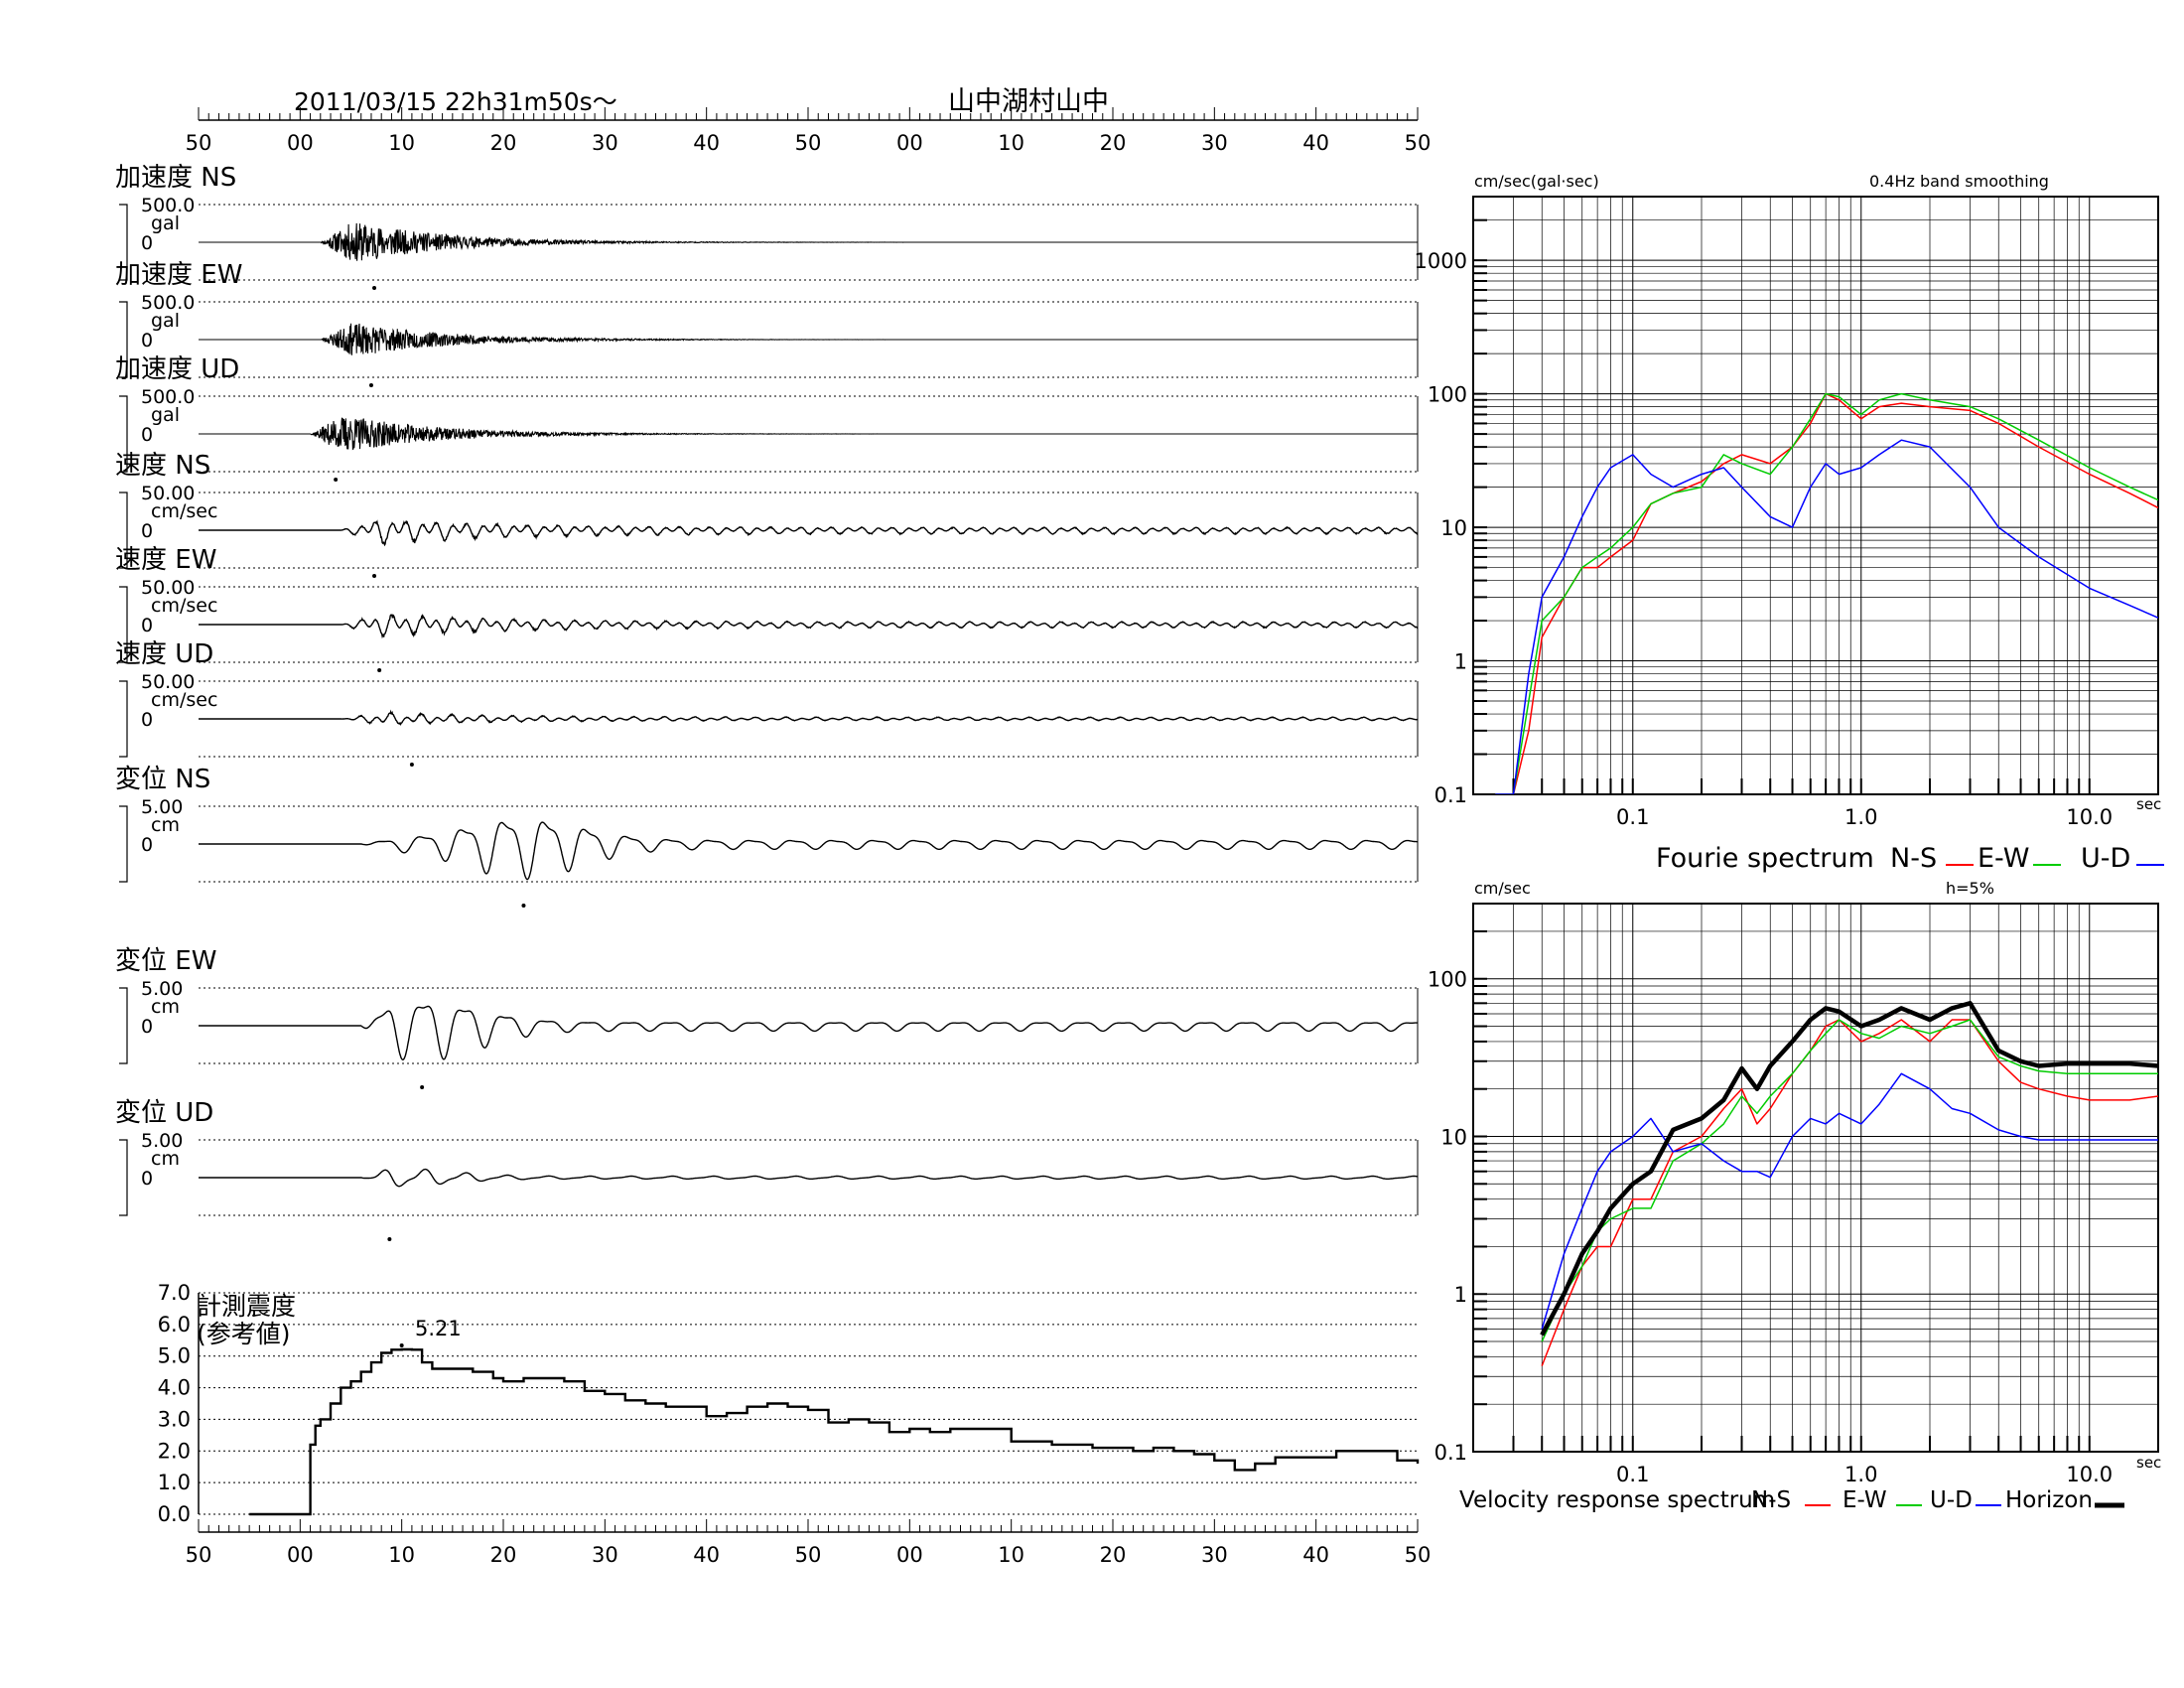 This screenshot has height=1688, width=2184. I want to click on trace-label: 加速度 NS, so click(175, 178).